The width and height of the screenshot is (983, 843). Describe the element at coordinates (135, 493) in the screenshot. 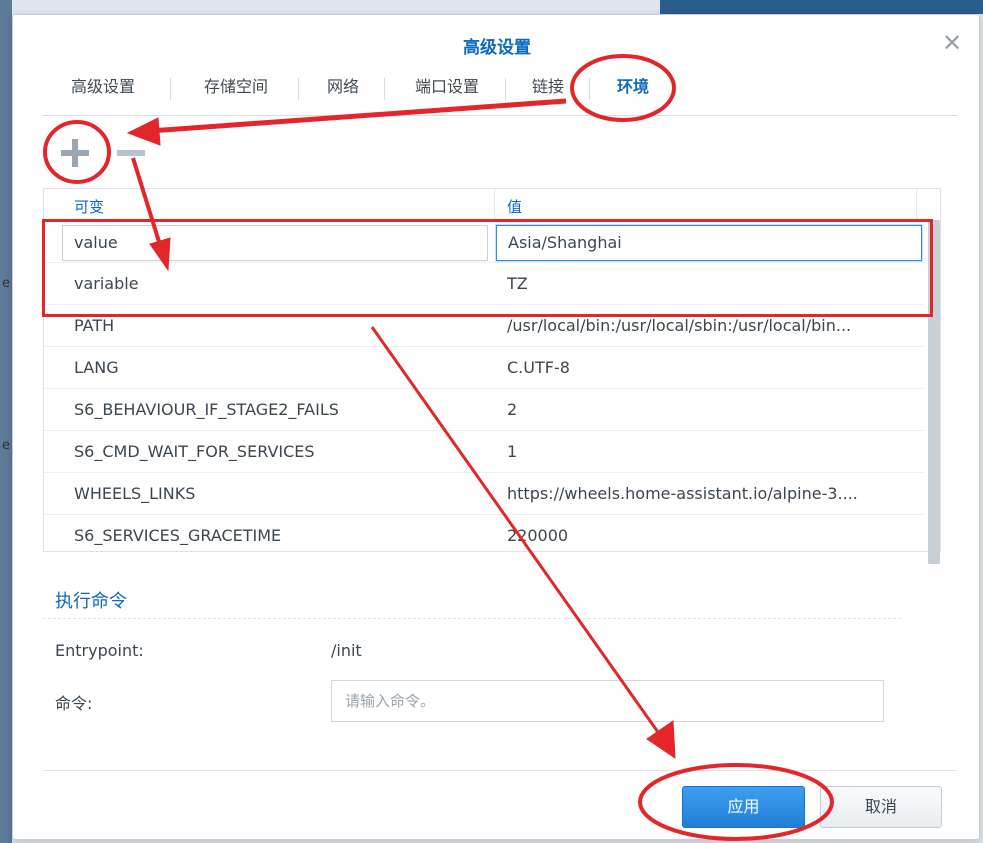

I see `variable-name-cell: WHEELS_LINKS` at that location.